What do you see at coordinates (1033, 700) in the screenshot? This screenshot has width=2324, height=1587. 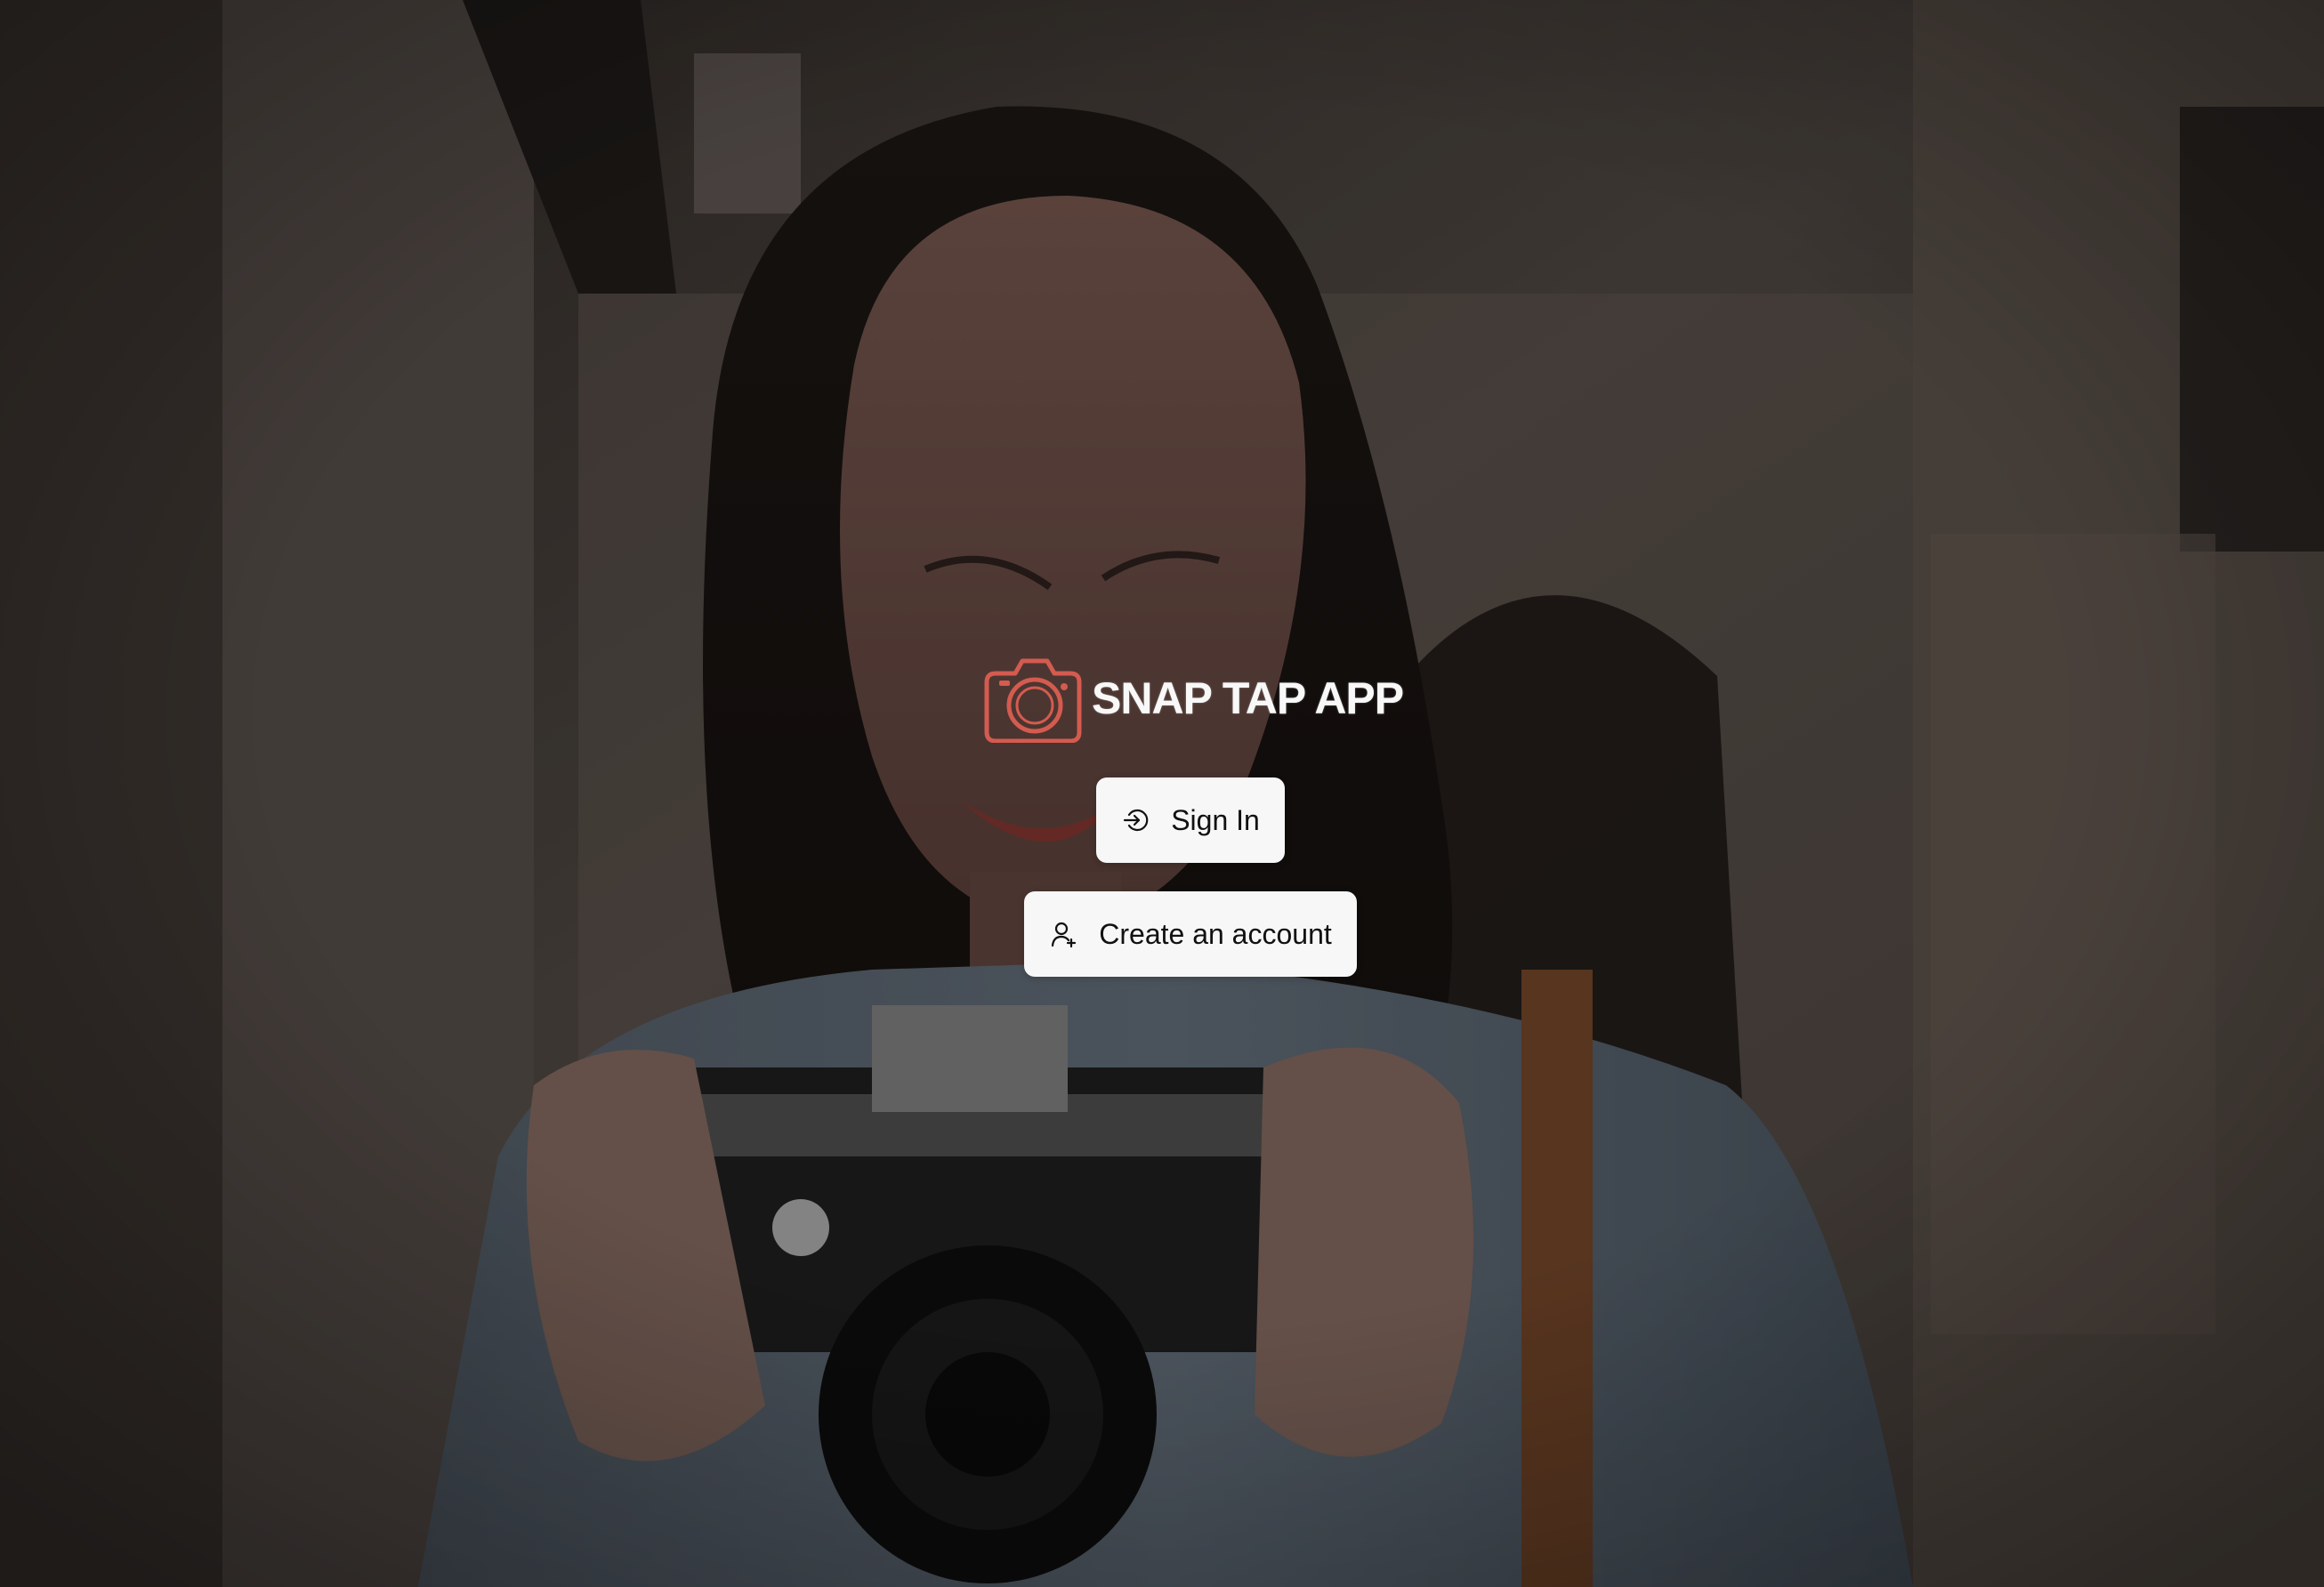 I see `camera-icon` at bounding box center [1033, 700].